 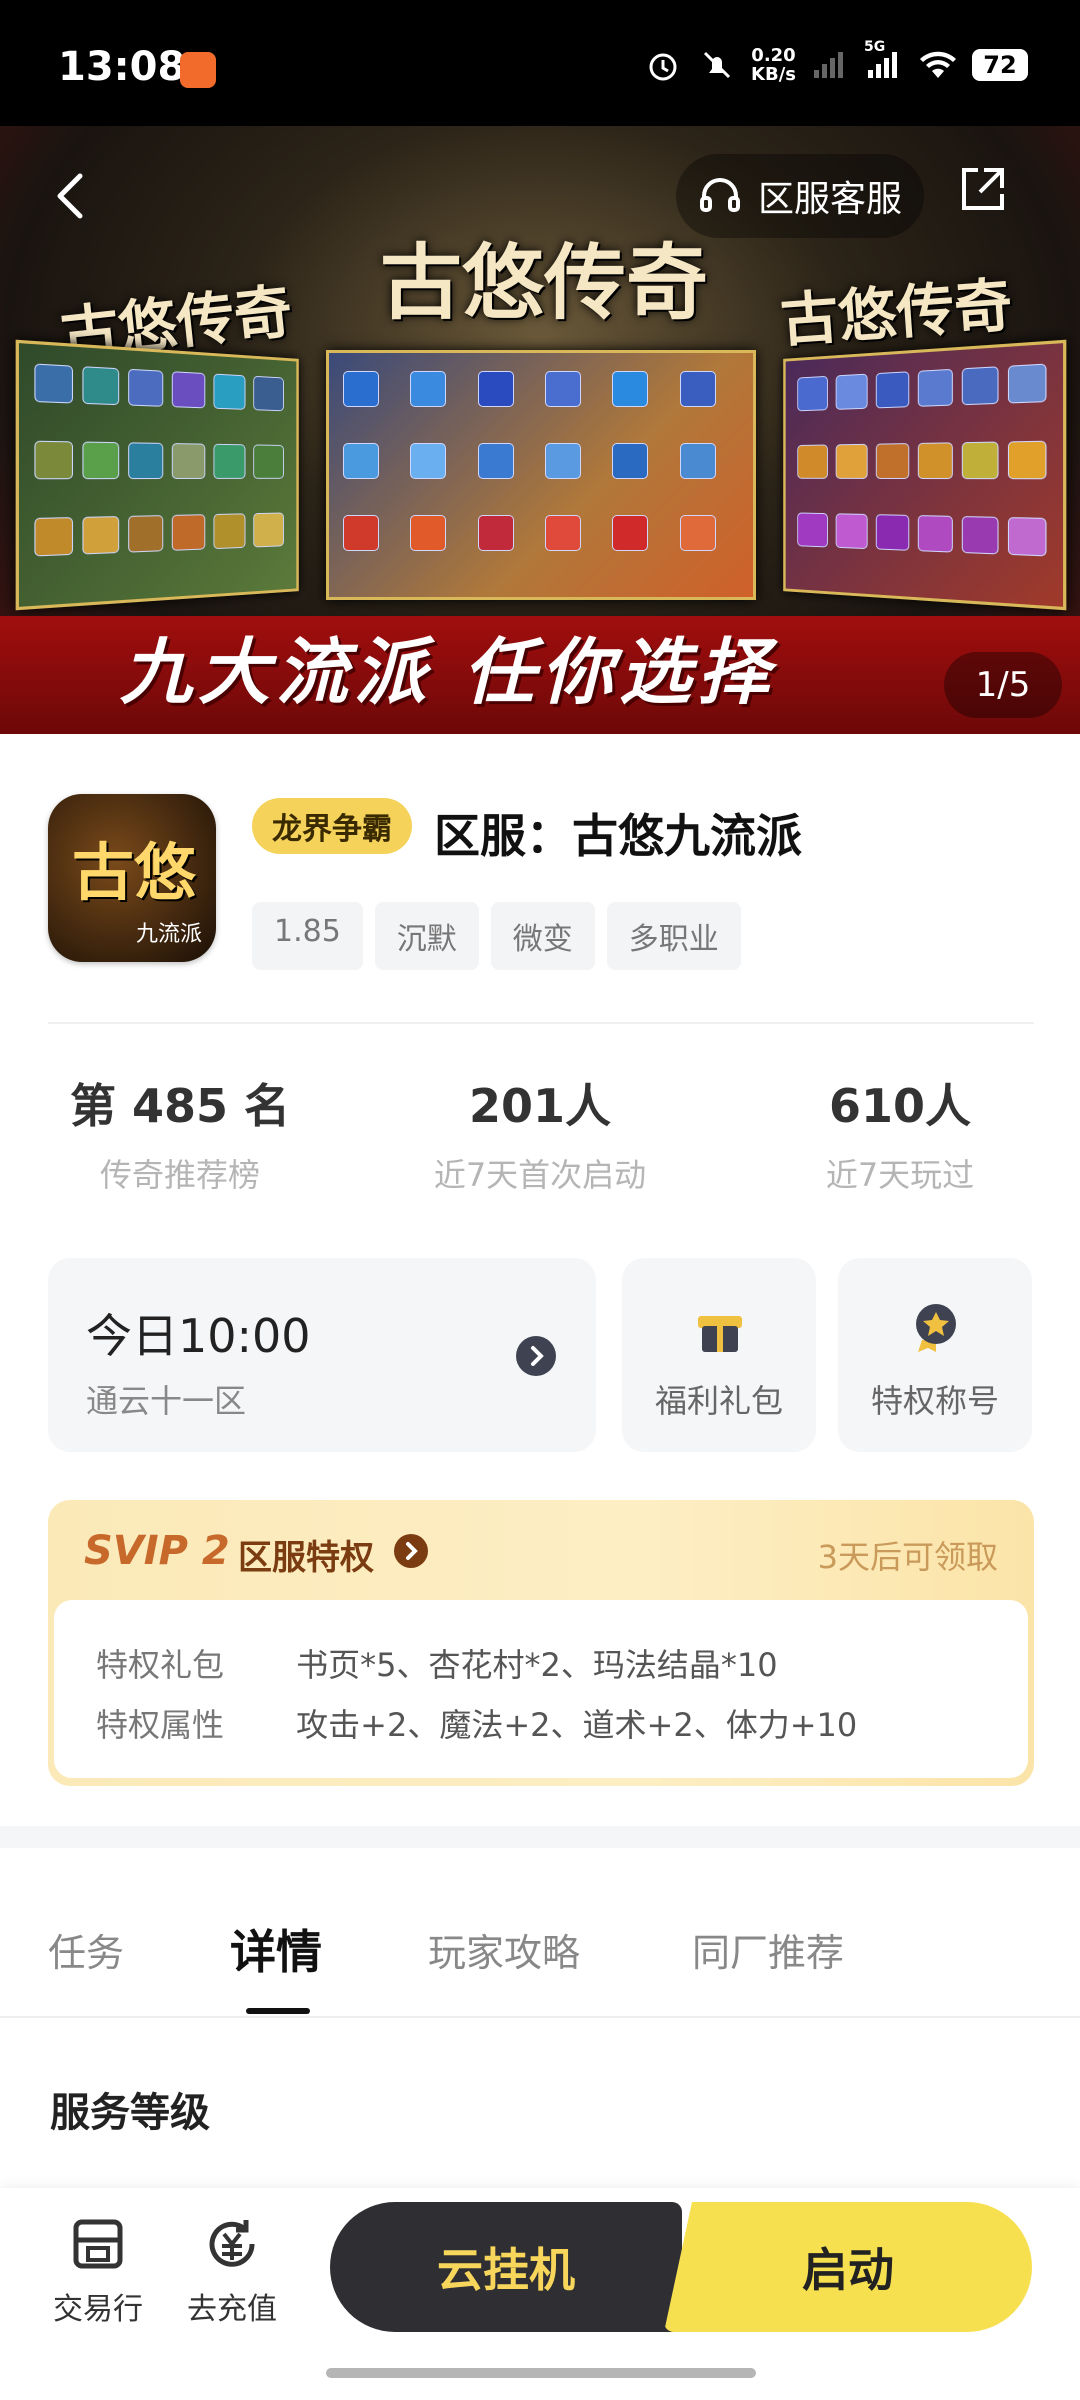 What do you see at coordinates (426, 936) in the screenshot?
I see `game-tag: 沉默` at bounding box center [426, 936].